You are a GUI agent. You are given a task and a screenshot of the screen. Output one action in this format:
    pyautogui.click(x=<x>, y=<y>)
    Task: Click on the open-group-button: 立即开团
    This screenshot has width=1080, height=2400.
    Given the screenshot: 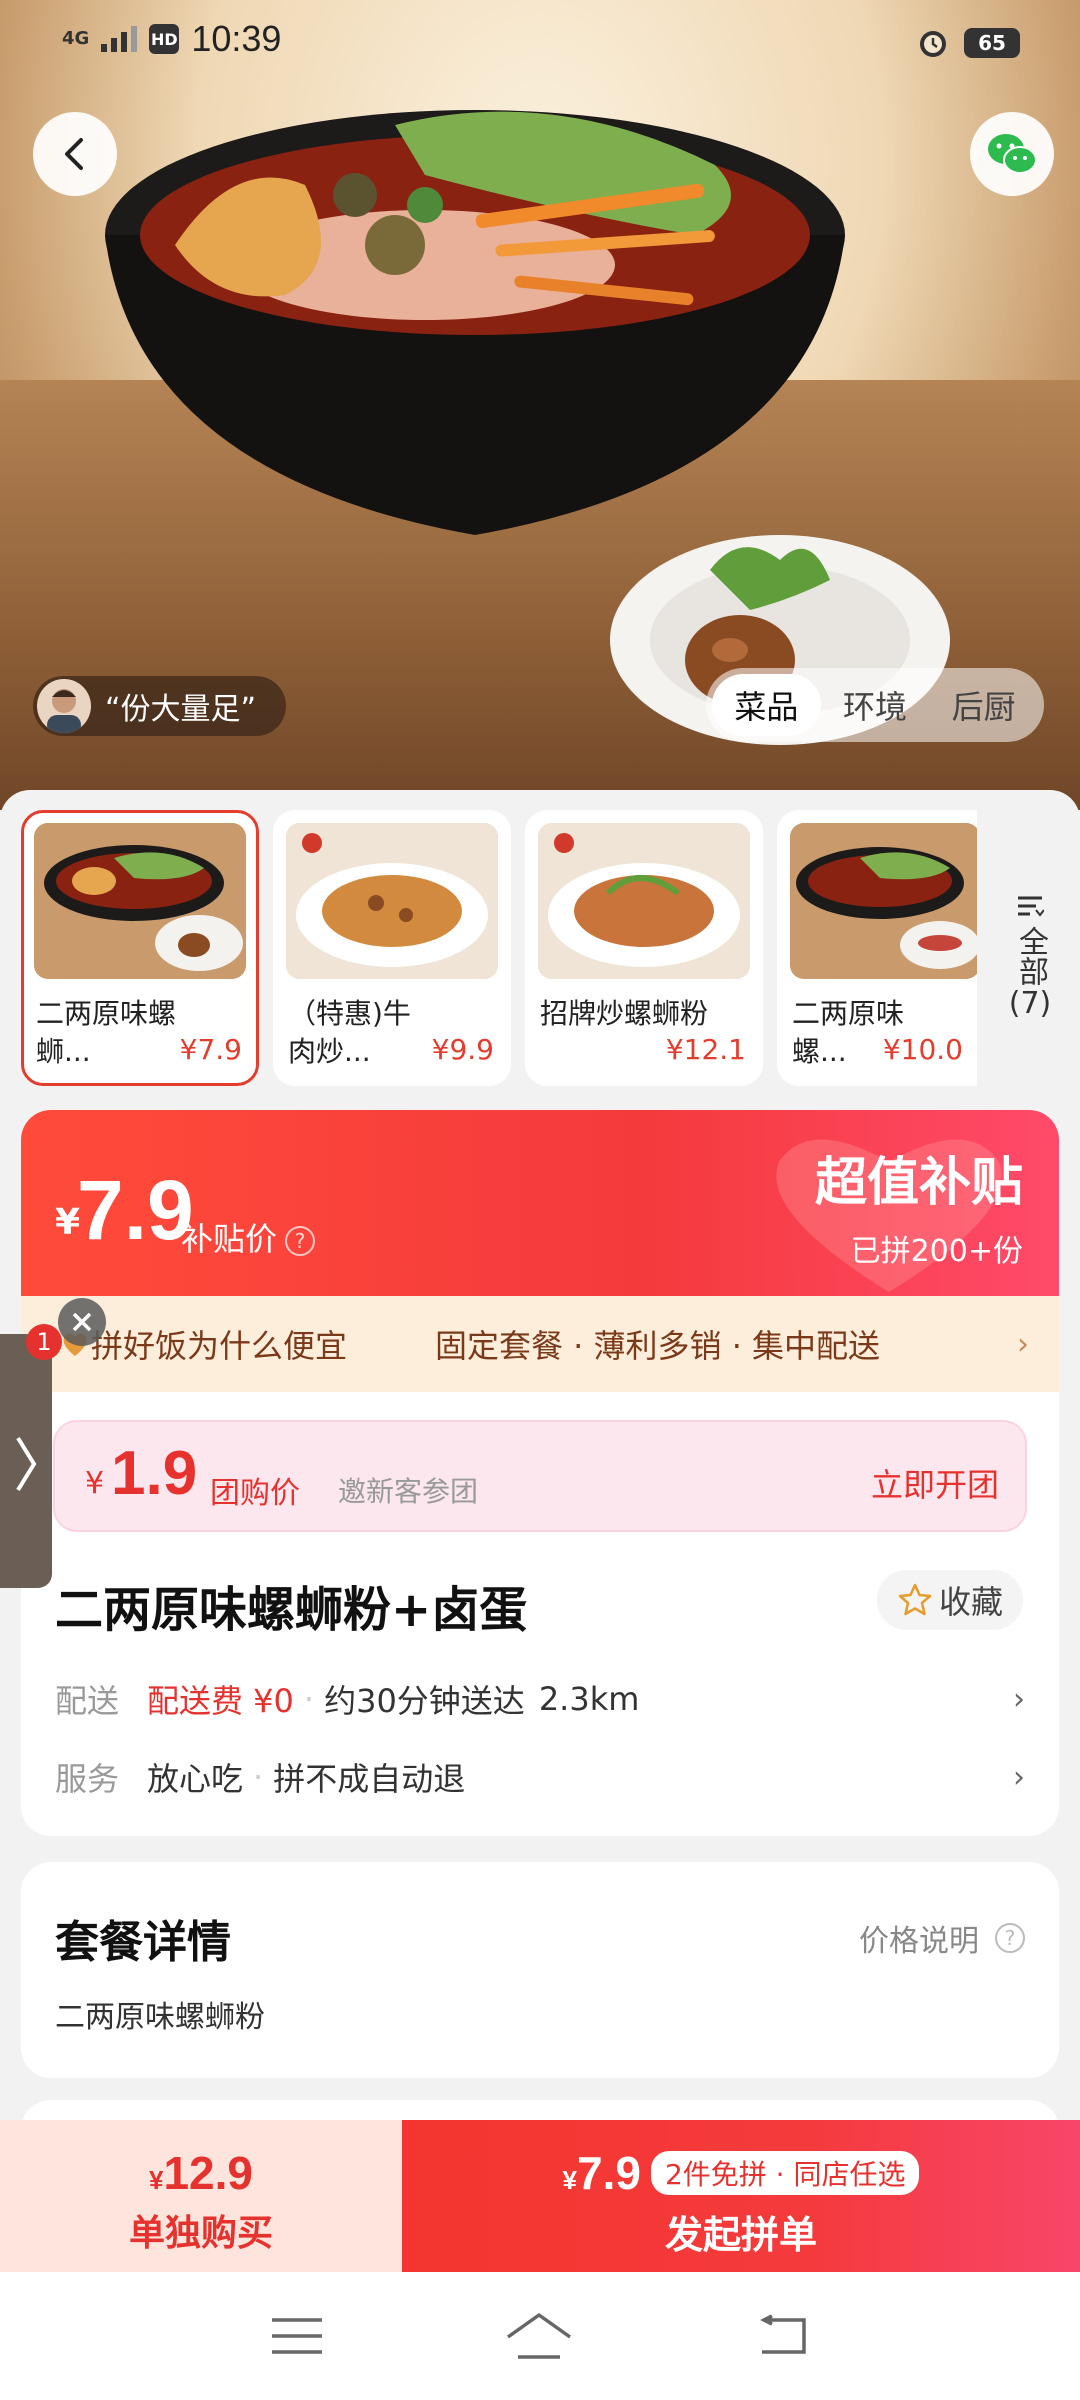 What is the action you would take?
    pyautogui.click(x=935, y=1483)
    